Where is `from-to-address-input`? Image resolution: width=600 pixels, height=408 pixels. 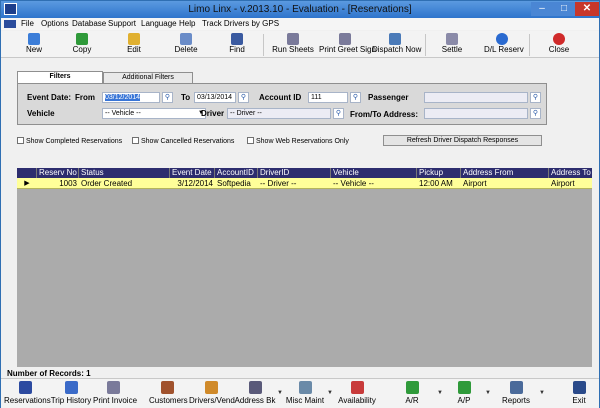 from-to-address-input is located at coordinates (476, 113).